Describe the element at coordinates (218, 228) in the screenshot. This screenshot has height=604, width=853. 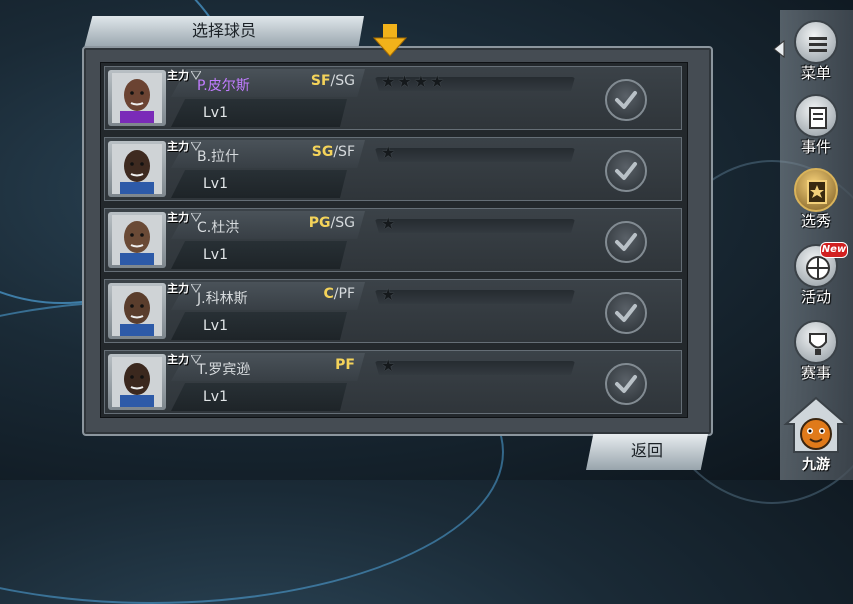
I see `player-name: C.杜洪` at that location.